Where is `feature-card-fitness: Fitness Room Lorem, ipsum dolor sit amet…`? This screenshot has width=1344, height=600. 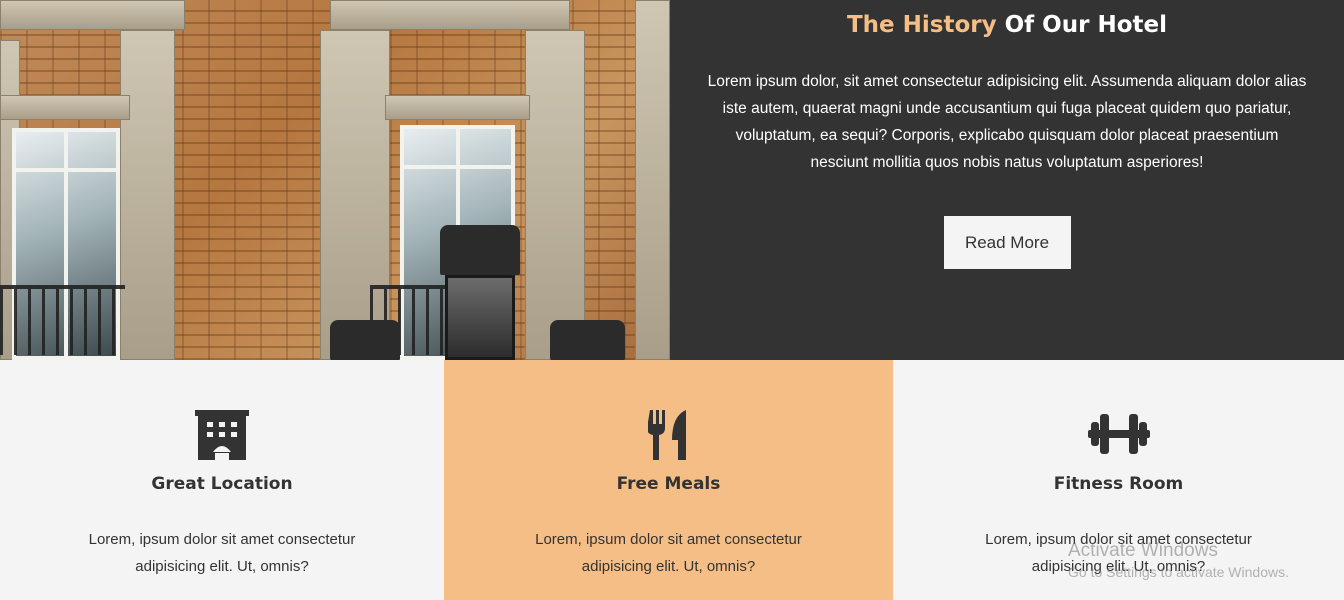
feature-card-fitness: Fitness Room Lorem, ipsum dolor sit amet… is located at coordinates (1118, 480).